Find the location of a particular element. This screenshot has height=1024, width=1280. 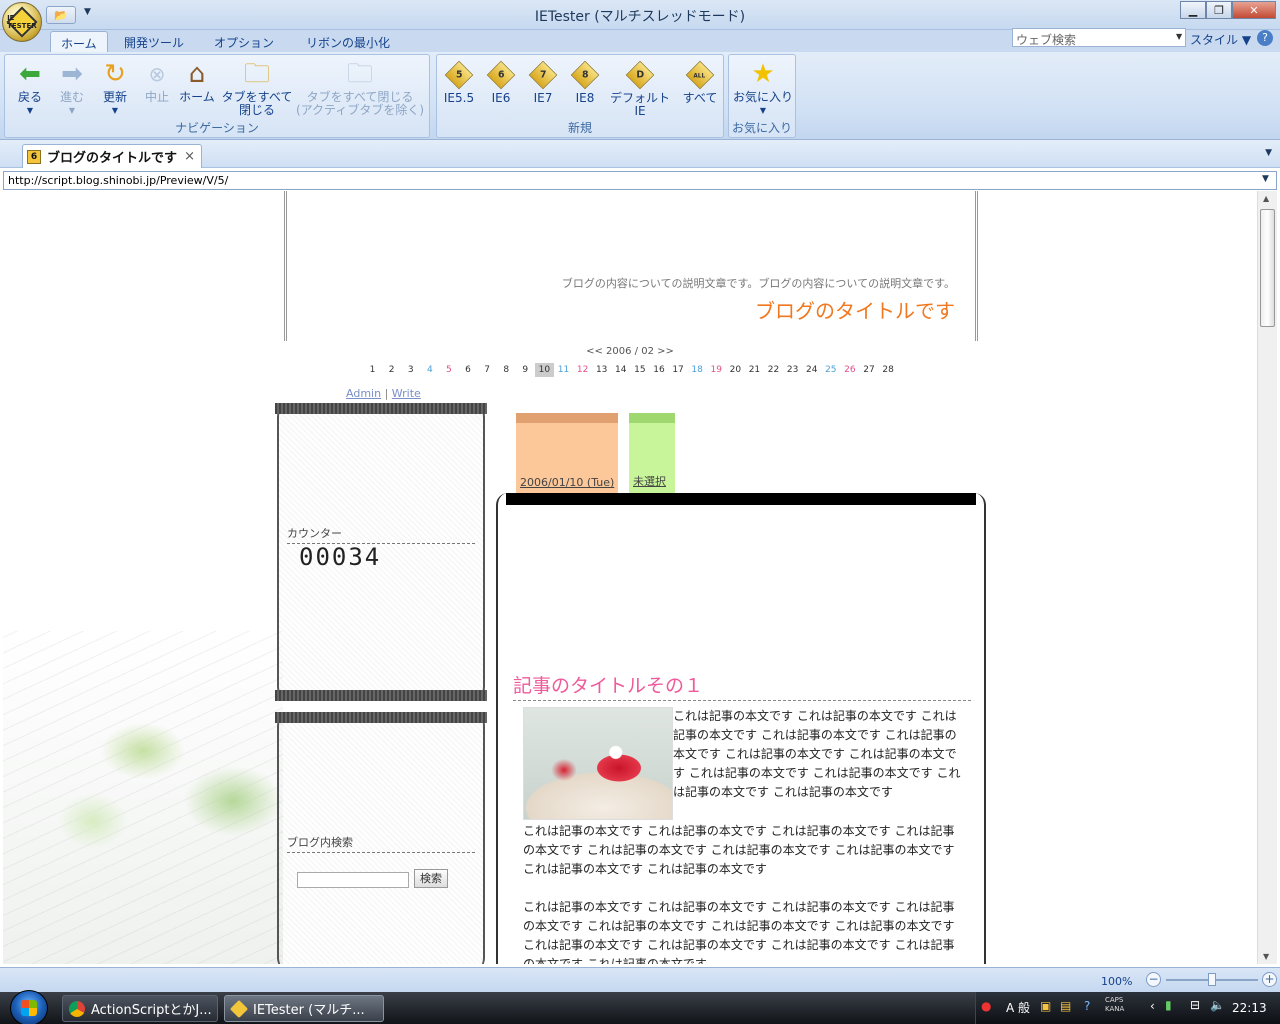

calendar-nav: << 2006 / 02 >> is located at coordinates (630, 351).